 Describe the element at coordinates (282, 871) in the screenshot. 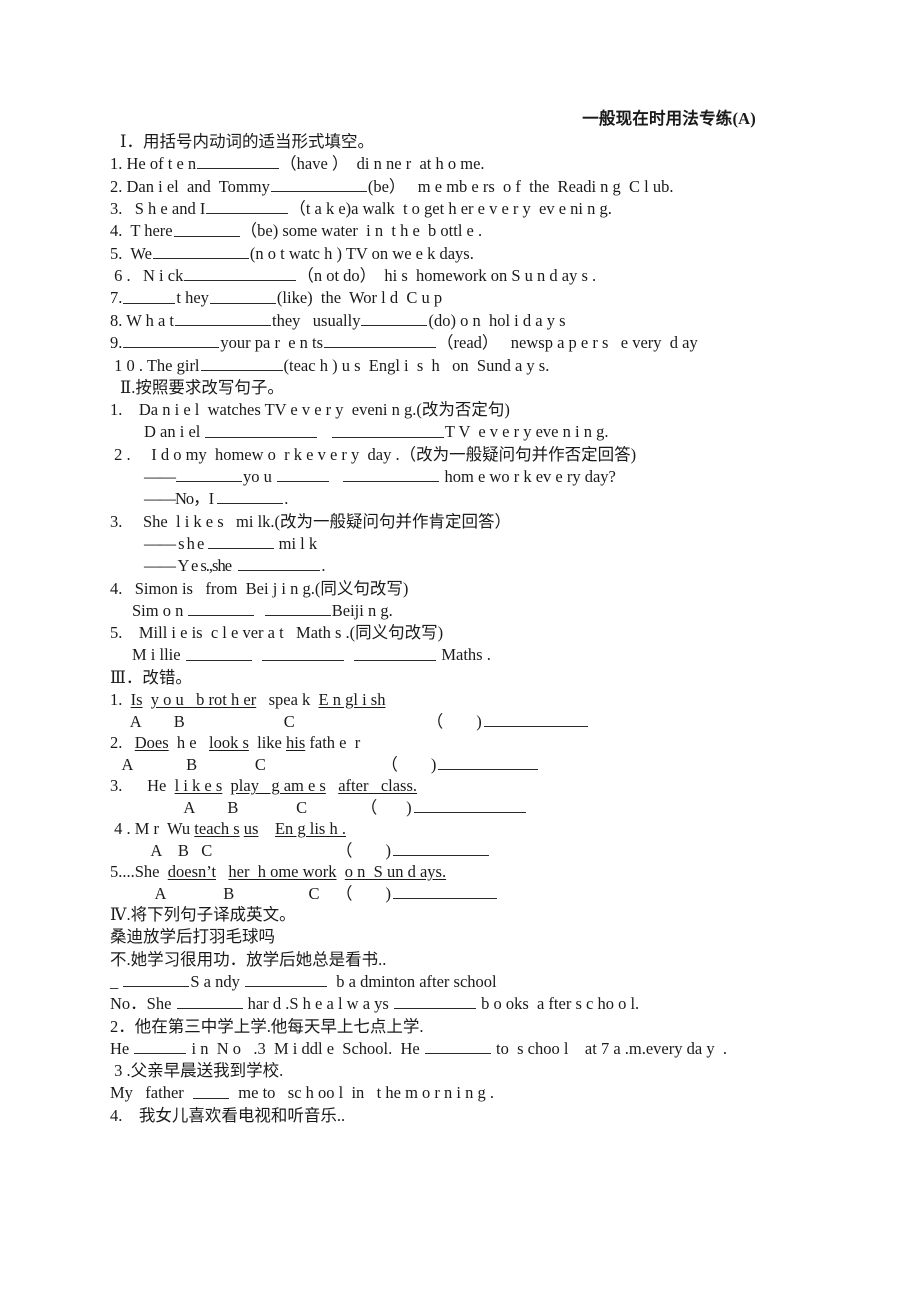

I see `item-part-underlined: her h ome work` at that location.